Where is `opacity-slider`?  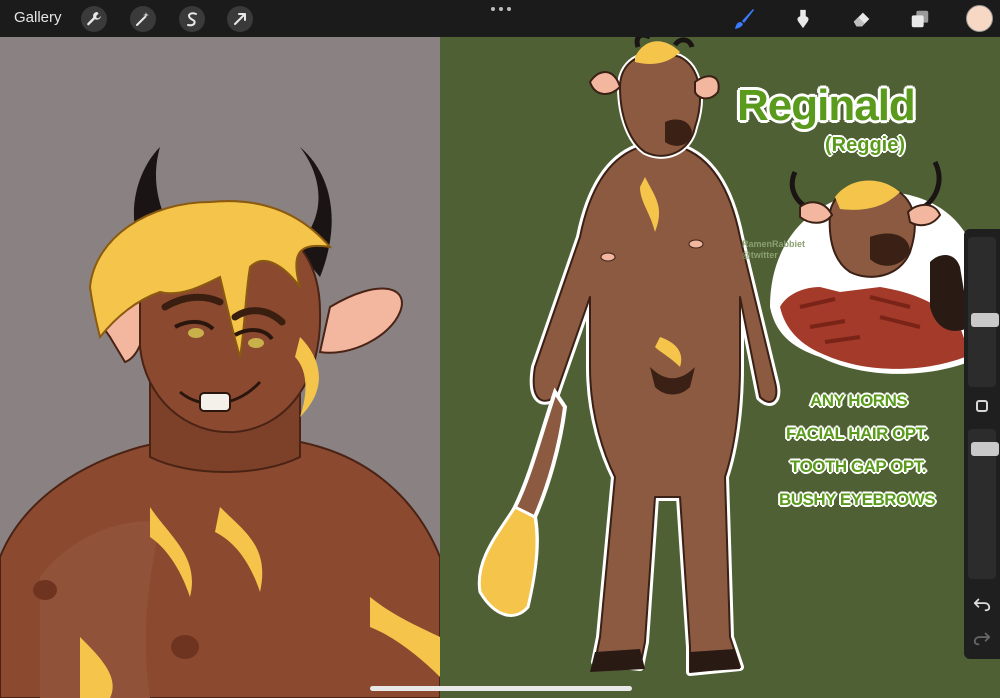
opacity-slider is located at coordinates (983, 504).